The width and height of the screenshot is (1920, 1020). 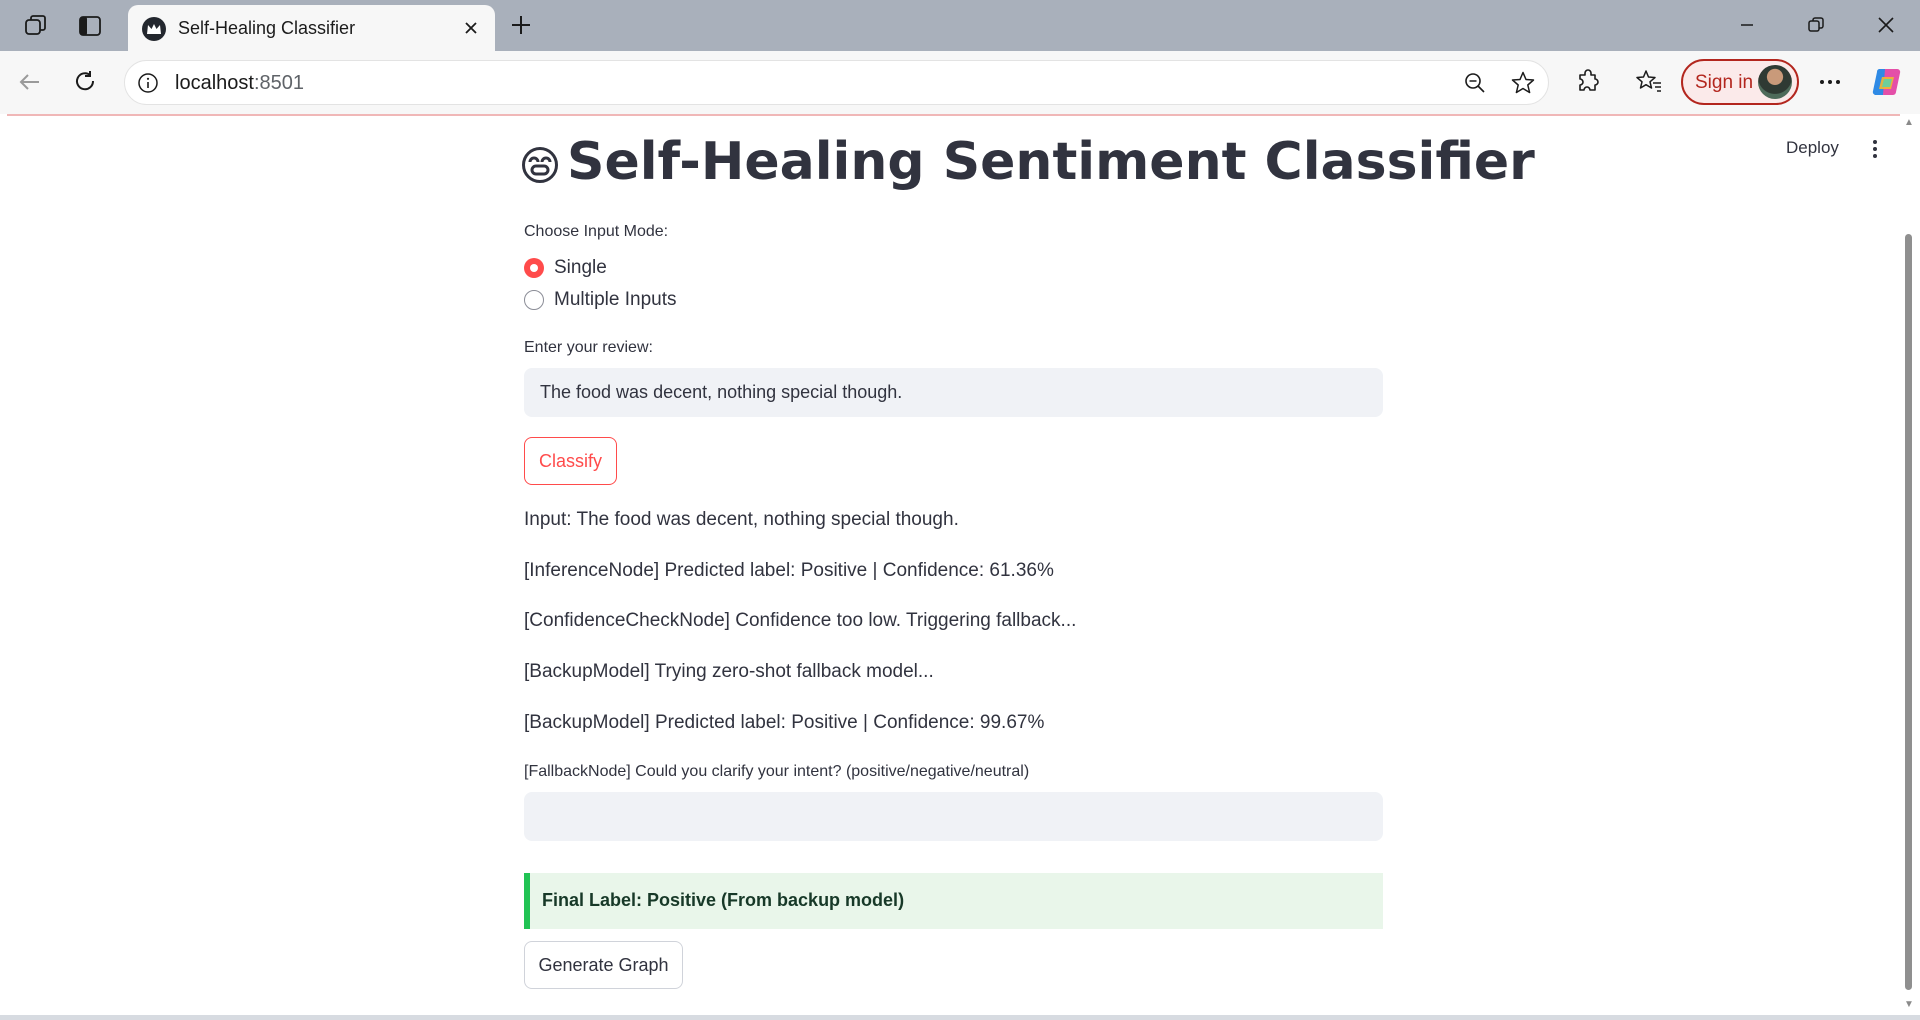 I want to click on scroll-up-icon: ▲, so click(x=1909, y=123).